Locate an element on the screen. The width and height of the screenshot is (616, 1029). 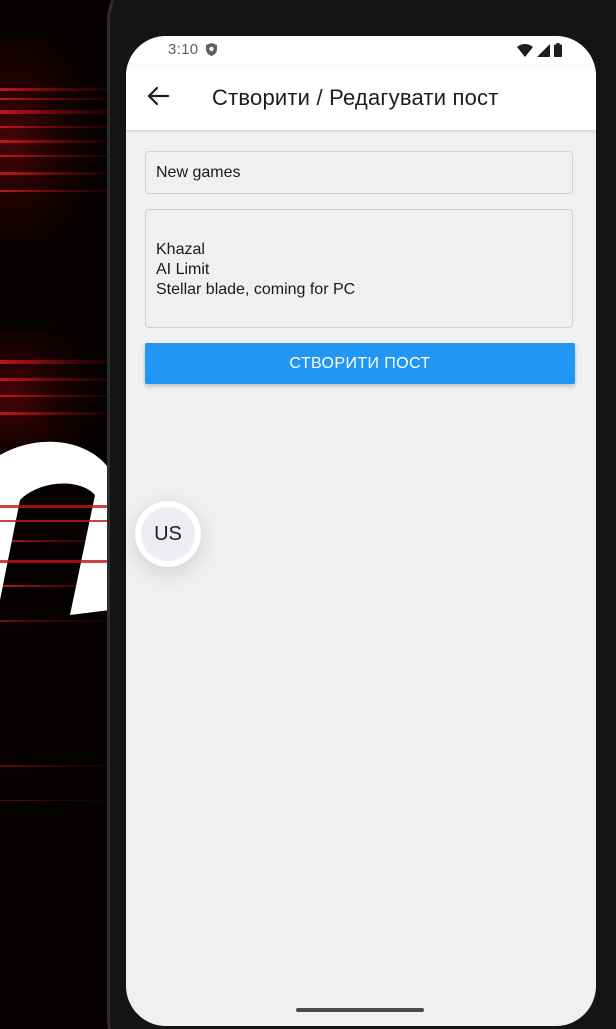
post-body-textarea is located at coordinates (359, 268).